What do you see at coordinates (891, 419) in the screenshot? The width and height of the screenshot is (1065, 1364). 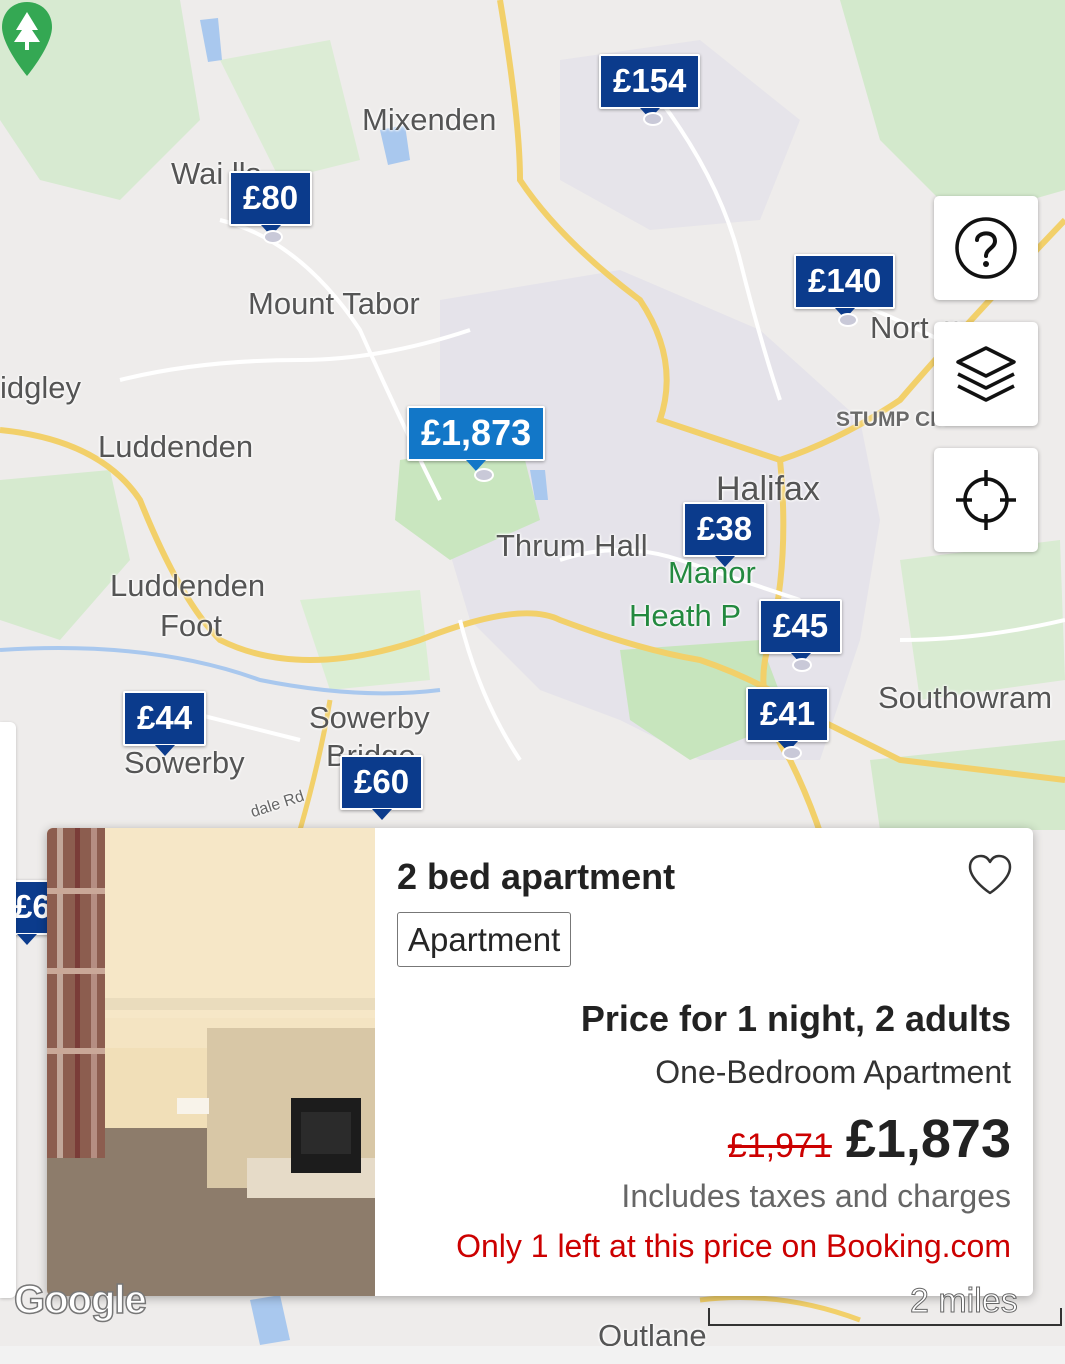 I see `place-label-stump-cross: STUMP CR` at bounding box center [891, 419].